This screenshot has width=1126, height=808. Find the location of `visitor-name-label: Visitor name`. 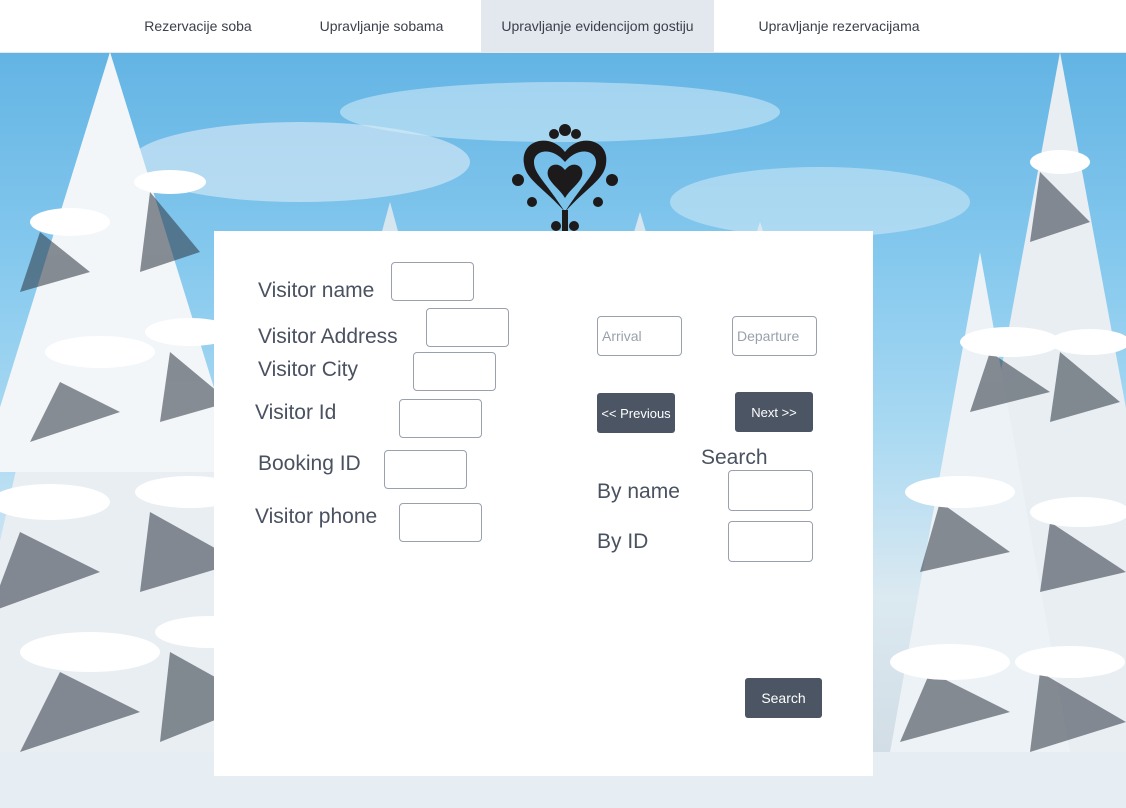

visitor-name-label: Visitor name is located at coordinates (316, 290).